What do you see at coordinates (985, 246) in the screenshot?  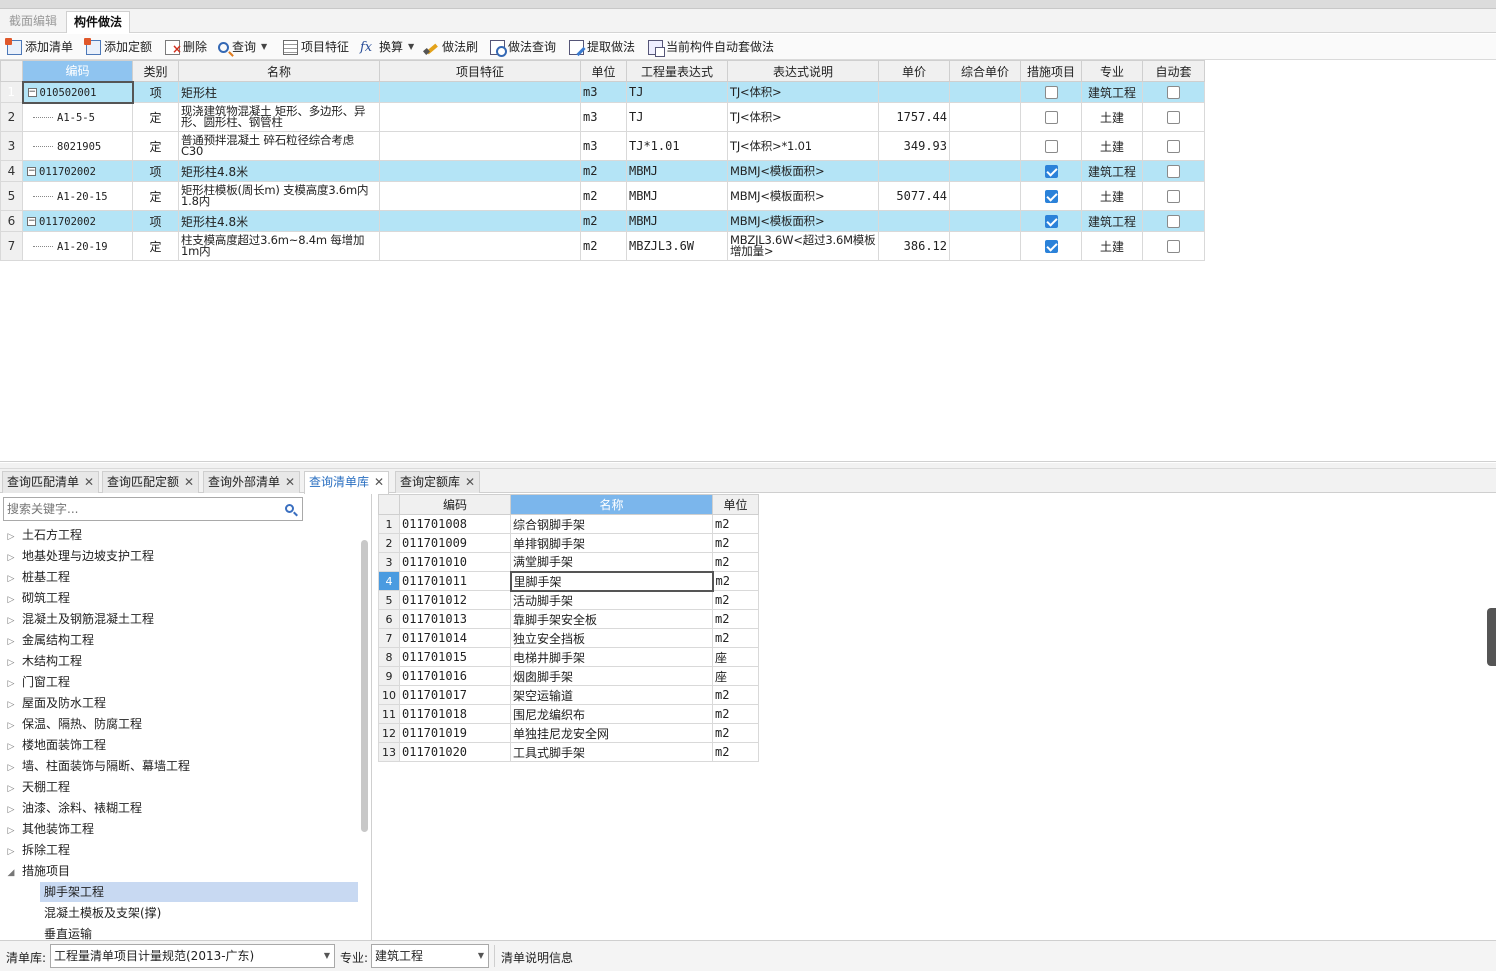 I see `total-price-cell` at bounding box center [985, 246].